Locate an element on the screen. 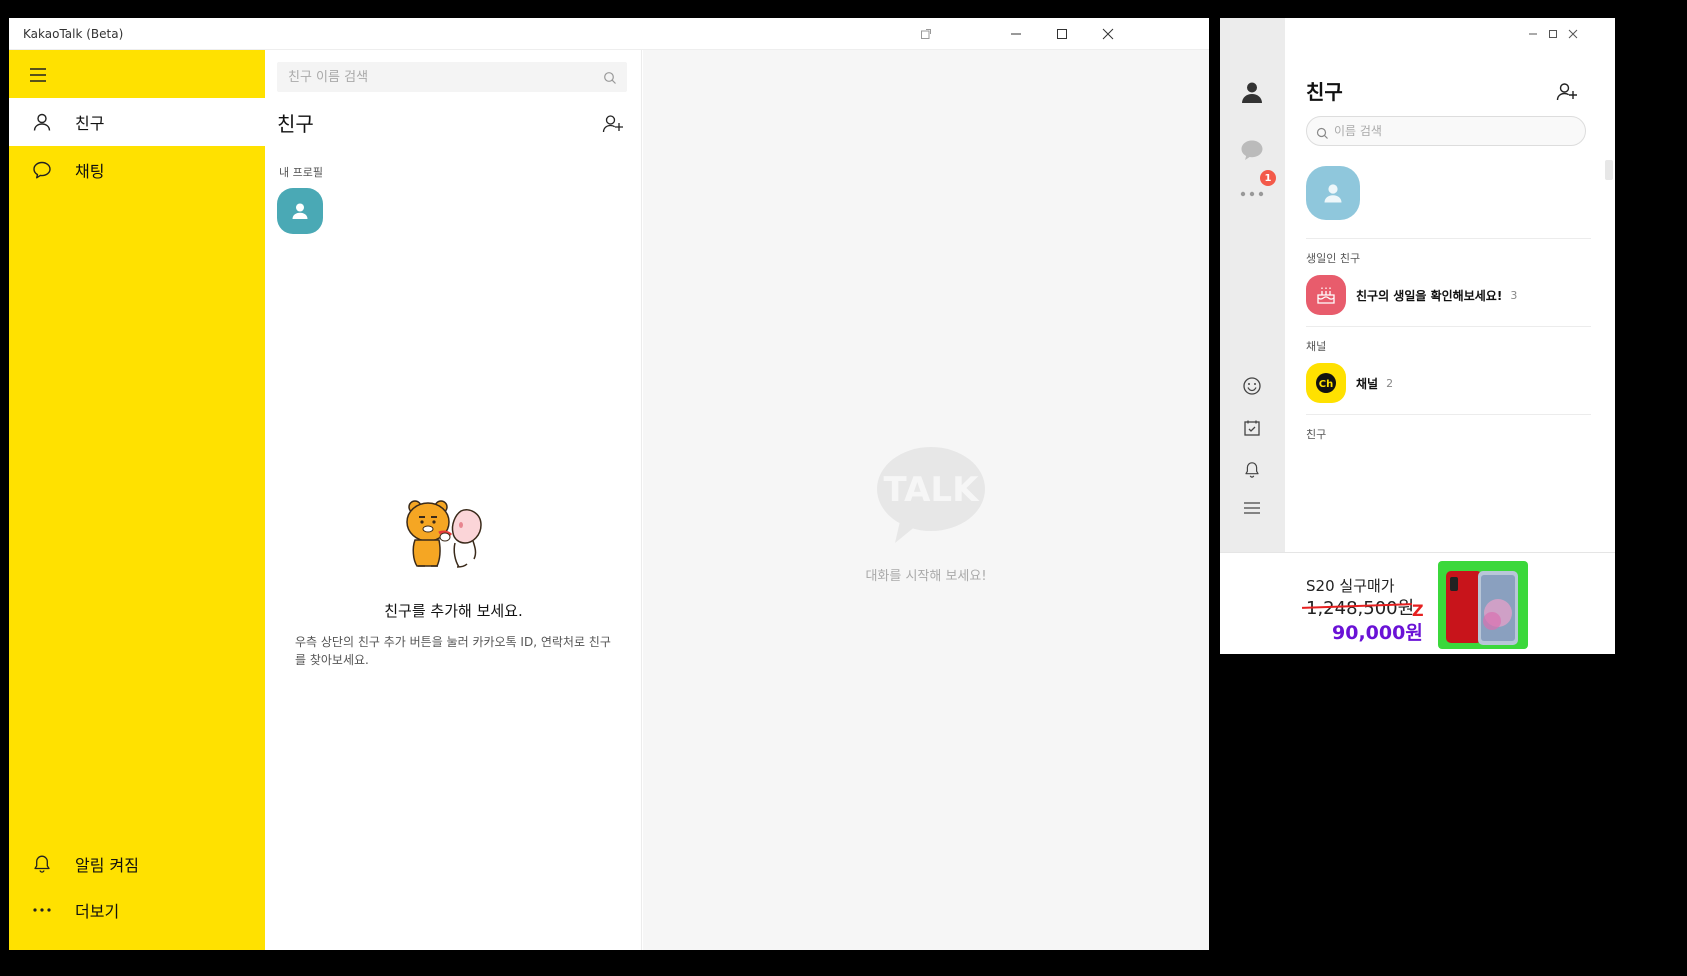 This screenshot has height=976, width=1687. scrollbar-thumb is located at coordinates (1609, 170).